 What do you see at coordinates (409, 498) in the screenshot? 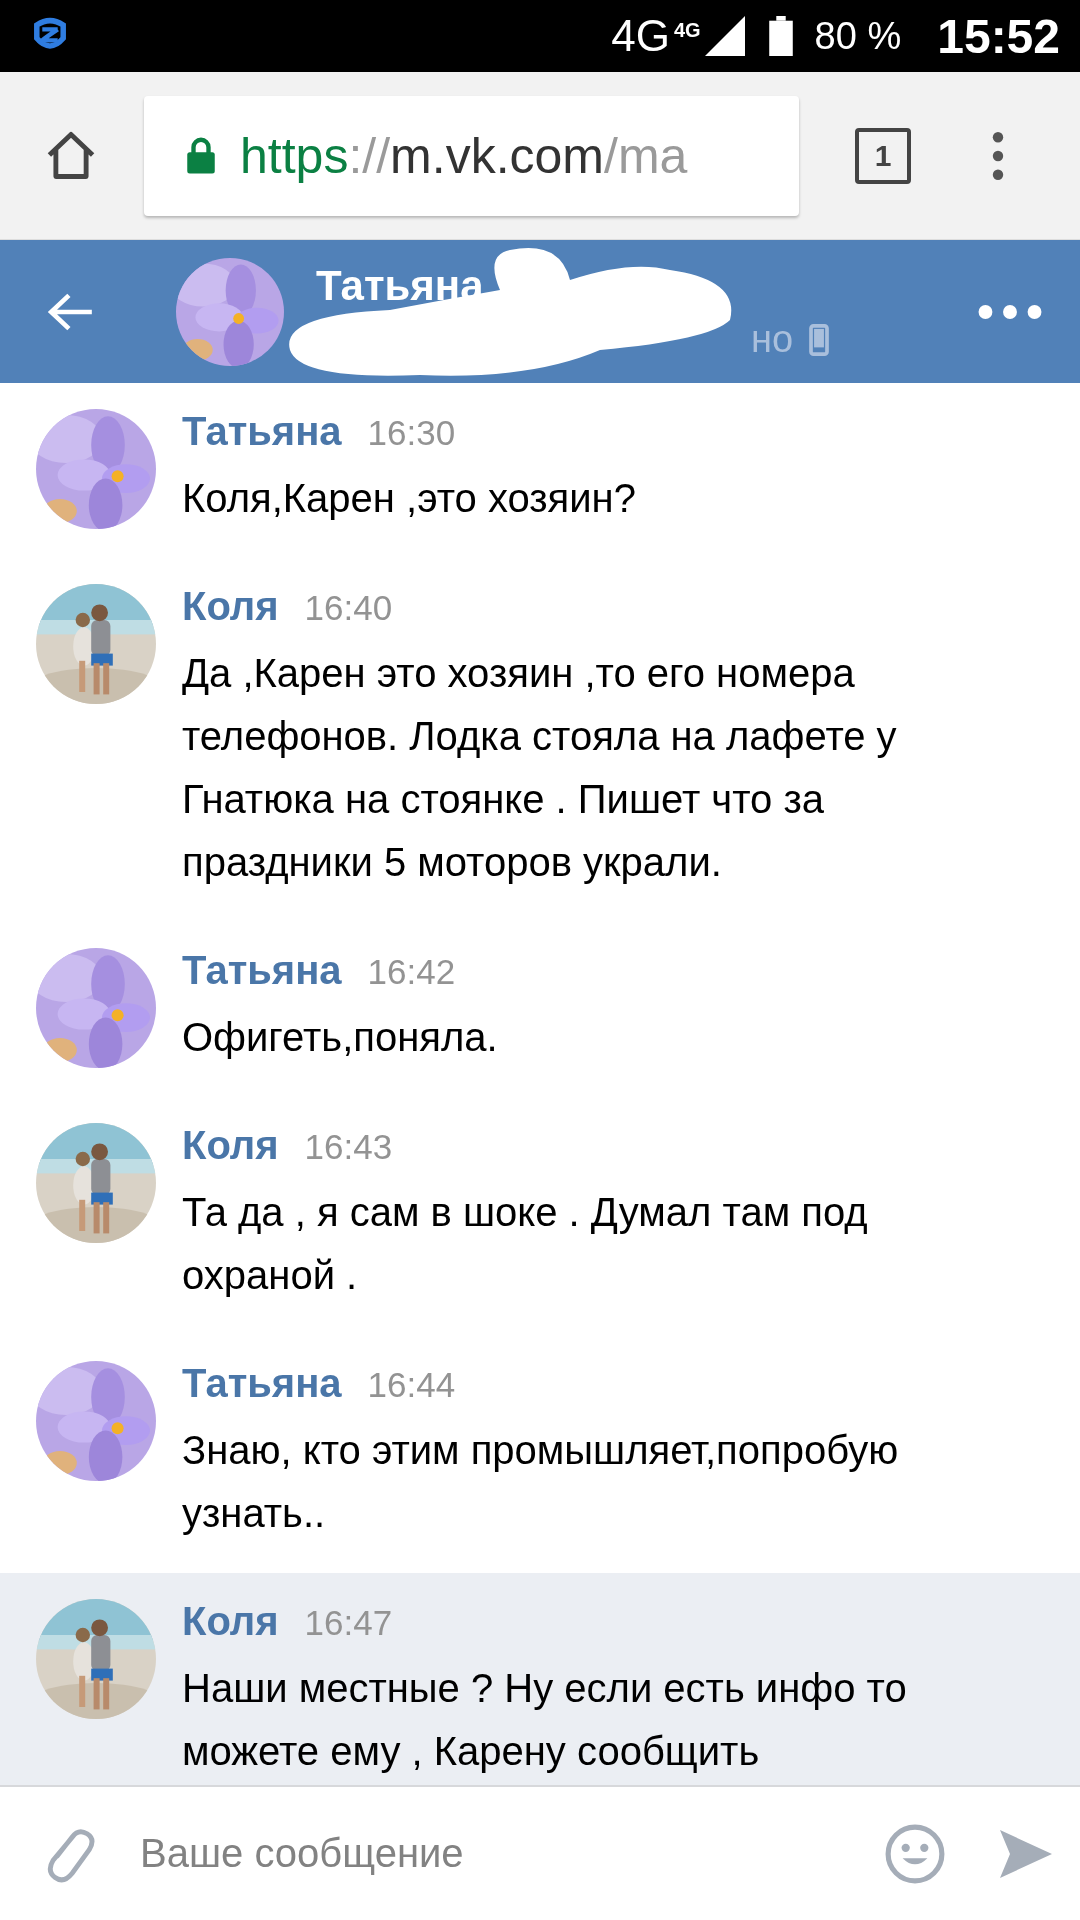
I see `message-text: Коля,Карен ,это хозяин?` at bounding box center [409, 498].